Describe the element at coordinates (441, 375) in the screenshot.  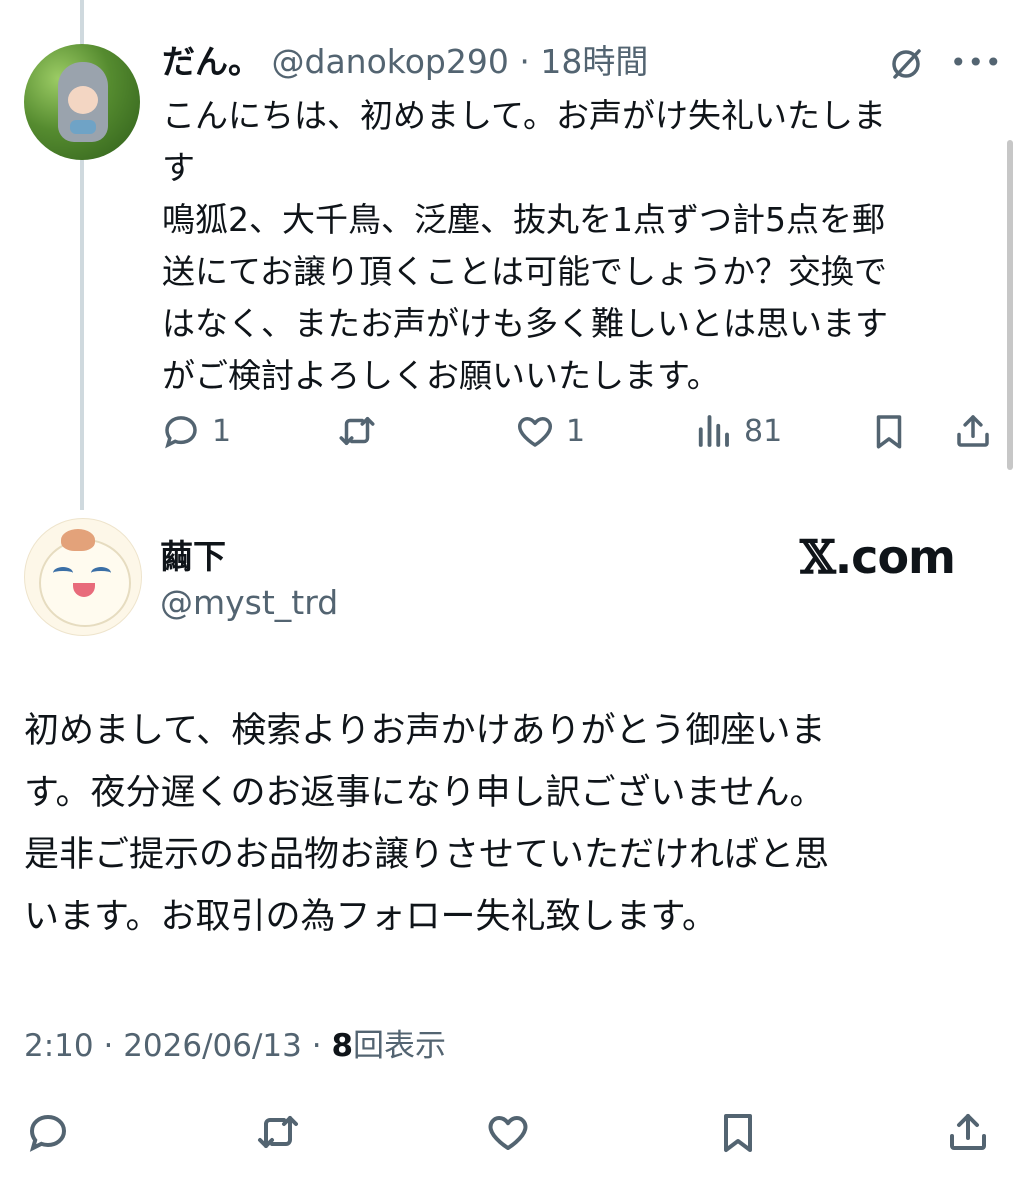
I see `text-line: がご検討よろしくお願いいたします。` at that location.